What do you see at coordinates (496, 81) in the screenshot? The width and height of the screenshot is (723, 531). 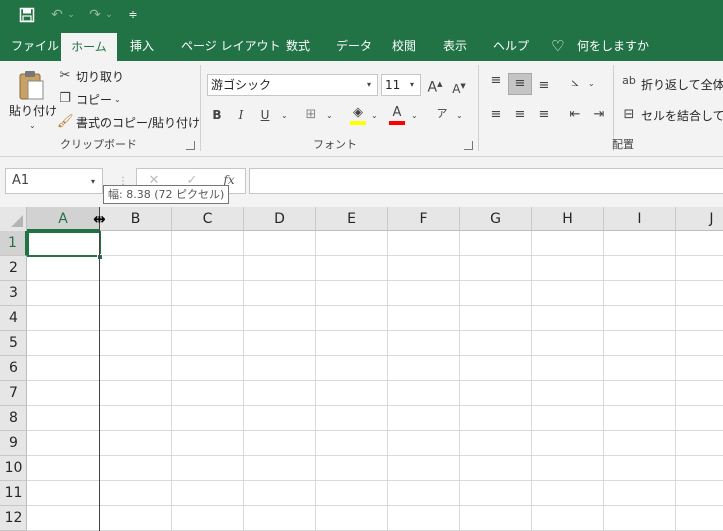 I see `top-align-icon: ≡` at bounding box center [496, 81].